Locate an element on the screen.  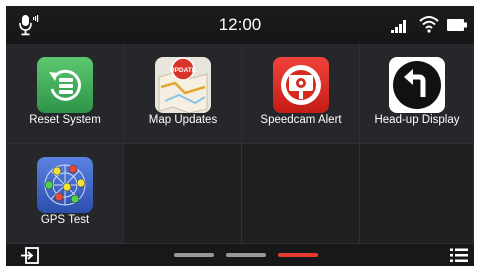
app-tile-gps-test: GPS Test is located at coordinates (65, 194).